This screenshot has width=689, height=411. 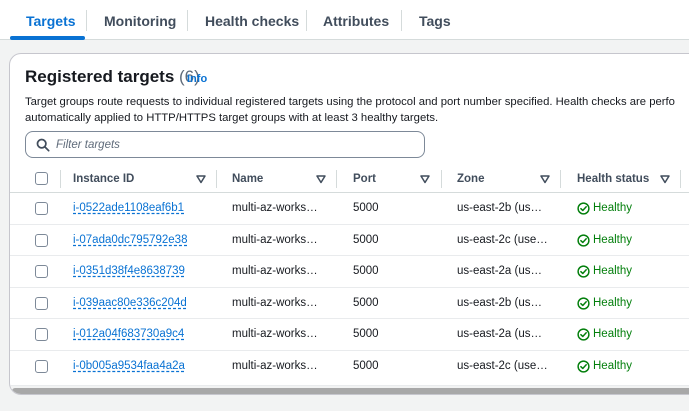 I want to click on tab-tags: Tags, so click(x=435, y=20).